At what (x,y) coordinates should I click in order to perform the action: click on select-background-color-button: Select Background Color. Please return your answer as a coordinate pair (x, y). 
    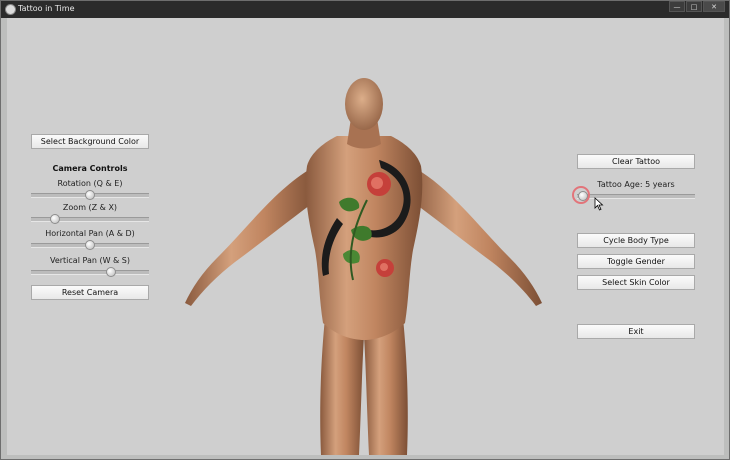
    Looking at the image, I should click on (90, 141).